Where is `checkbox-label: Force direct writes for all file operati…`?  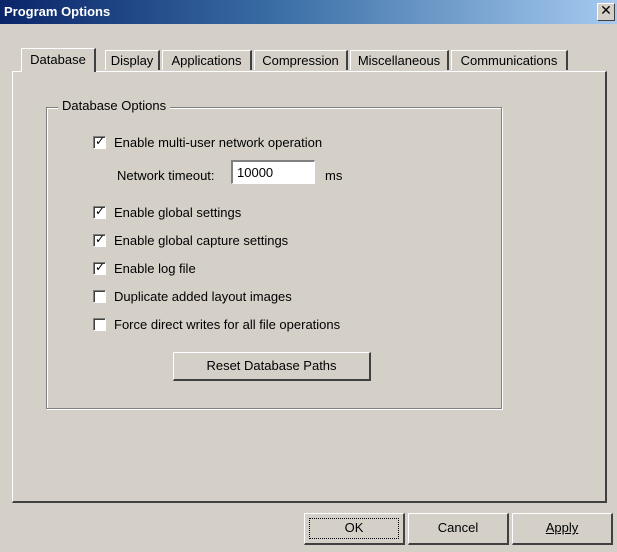 checkbox-label: Force direct writes for all file operati… is located at coordinates (227, 324).